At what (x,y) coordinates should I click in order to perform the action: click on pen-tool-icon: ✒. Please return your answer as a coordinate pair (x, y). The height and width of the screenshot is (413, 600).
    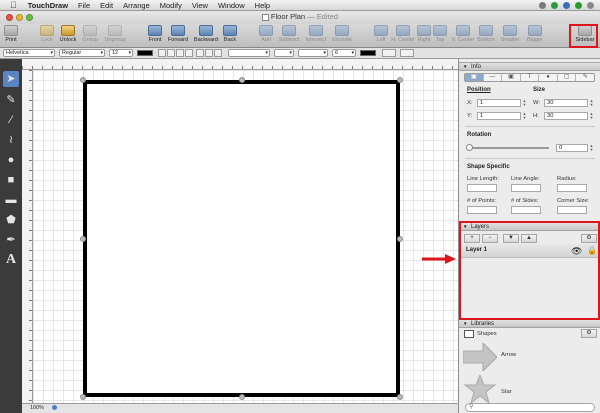
    Looking at the image, I should click on (11, 240).